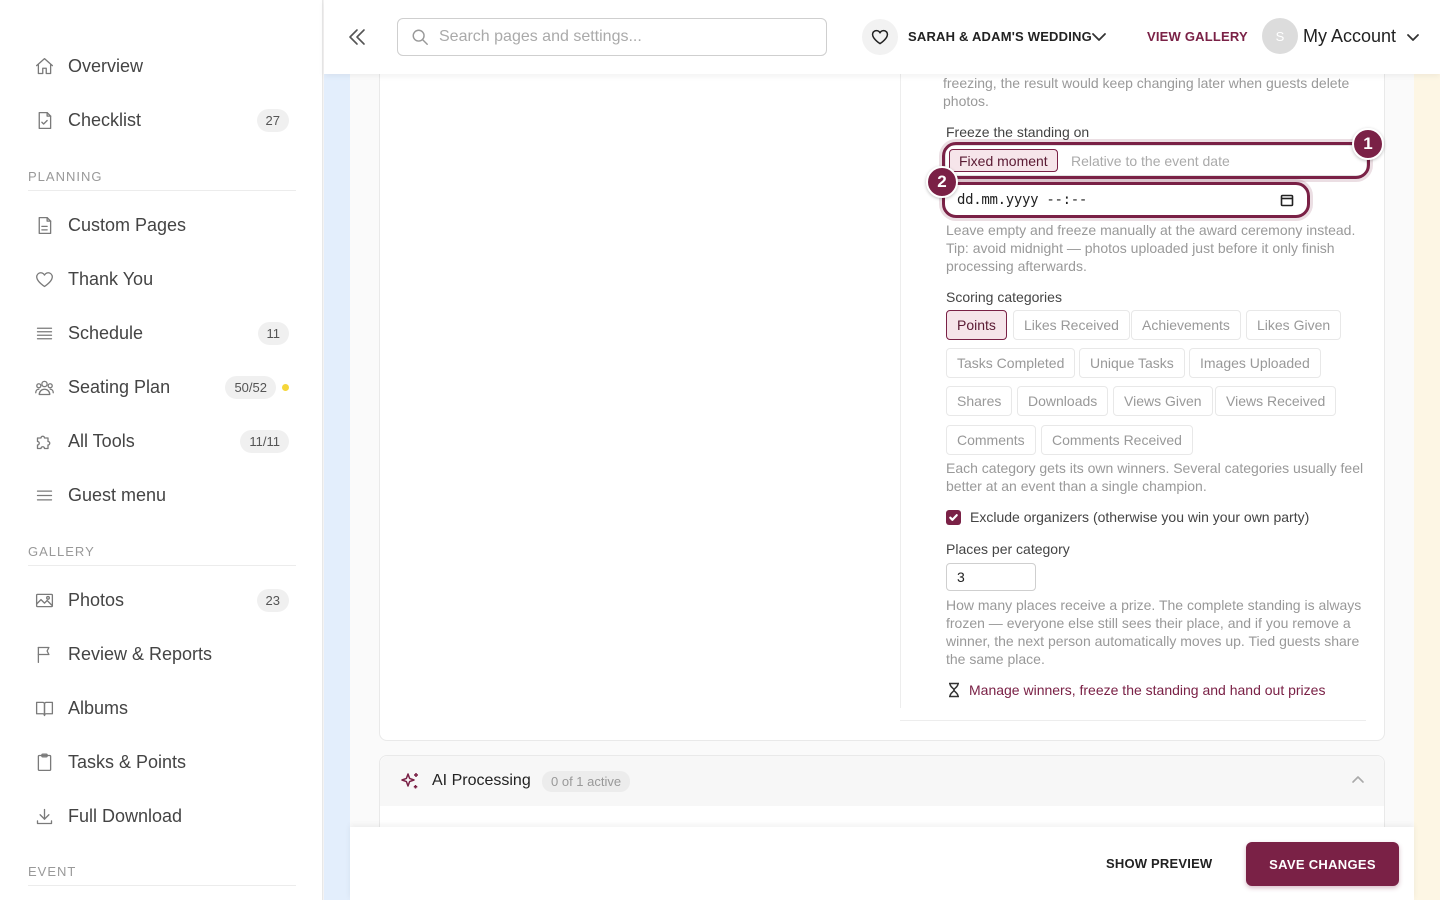 This screenshot has height=900, width=1440. What do you see at coordinates (410, 782) in the screenshot?
I see `sparkles-icon` at bounding box center [410, 782].